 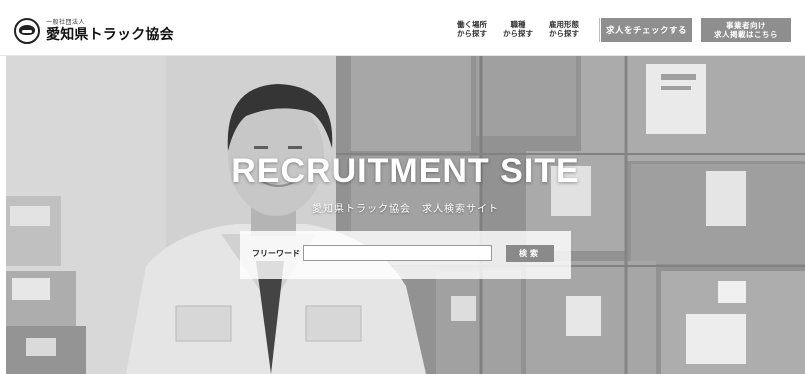 I want to click on search-panel: フリーワード 検索, so click(x=405, y=255).